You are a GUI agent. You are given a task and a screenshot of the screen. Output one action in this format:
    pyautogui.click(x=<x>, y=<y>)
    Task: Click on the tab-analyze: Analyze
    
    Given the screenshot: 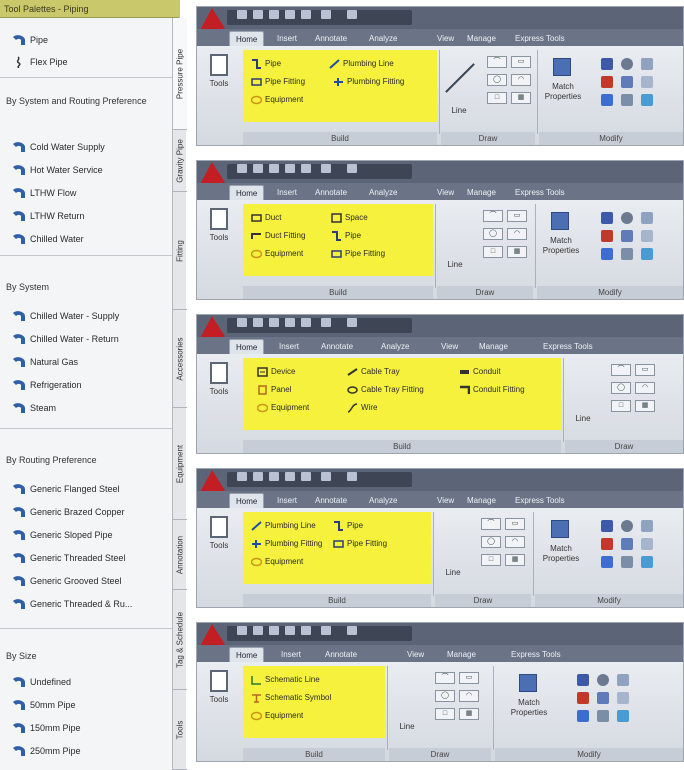 What is the action you would take?
    pyautogui.click(x=383, y=38)
    